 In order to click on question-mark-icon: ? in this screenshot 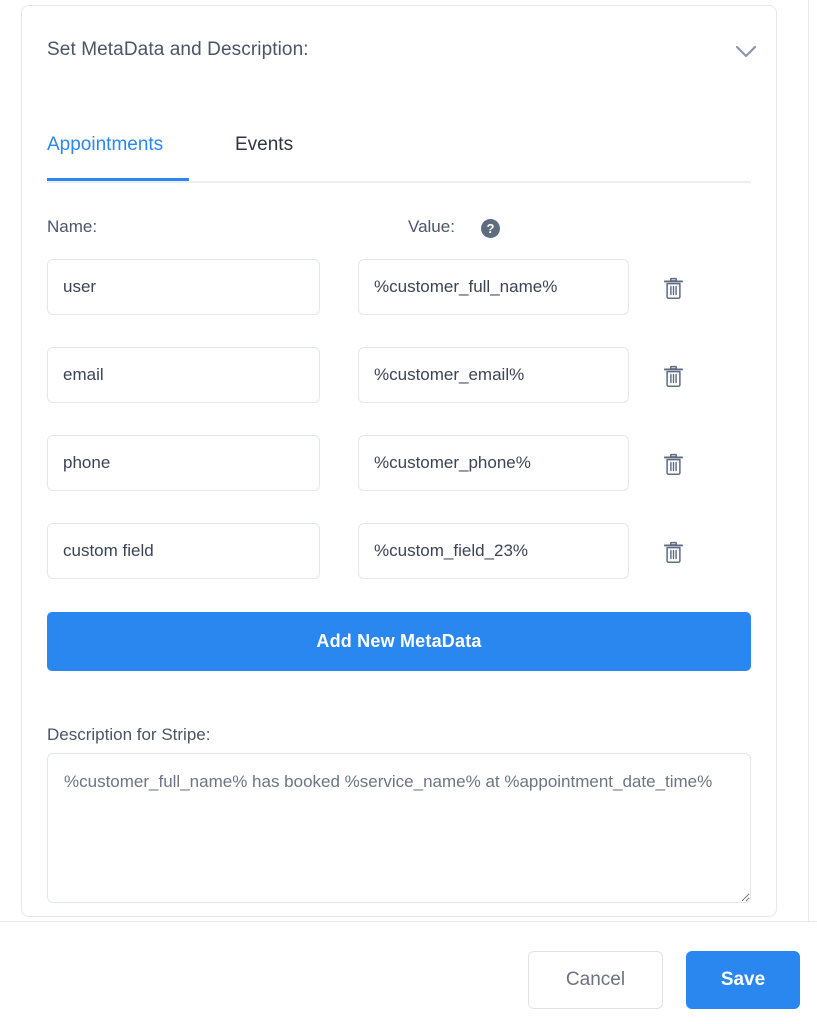, I will do `click(490, 228)`.